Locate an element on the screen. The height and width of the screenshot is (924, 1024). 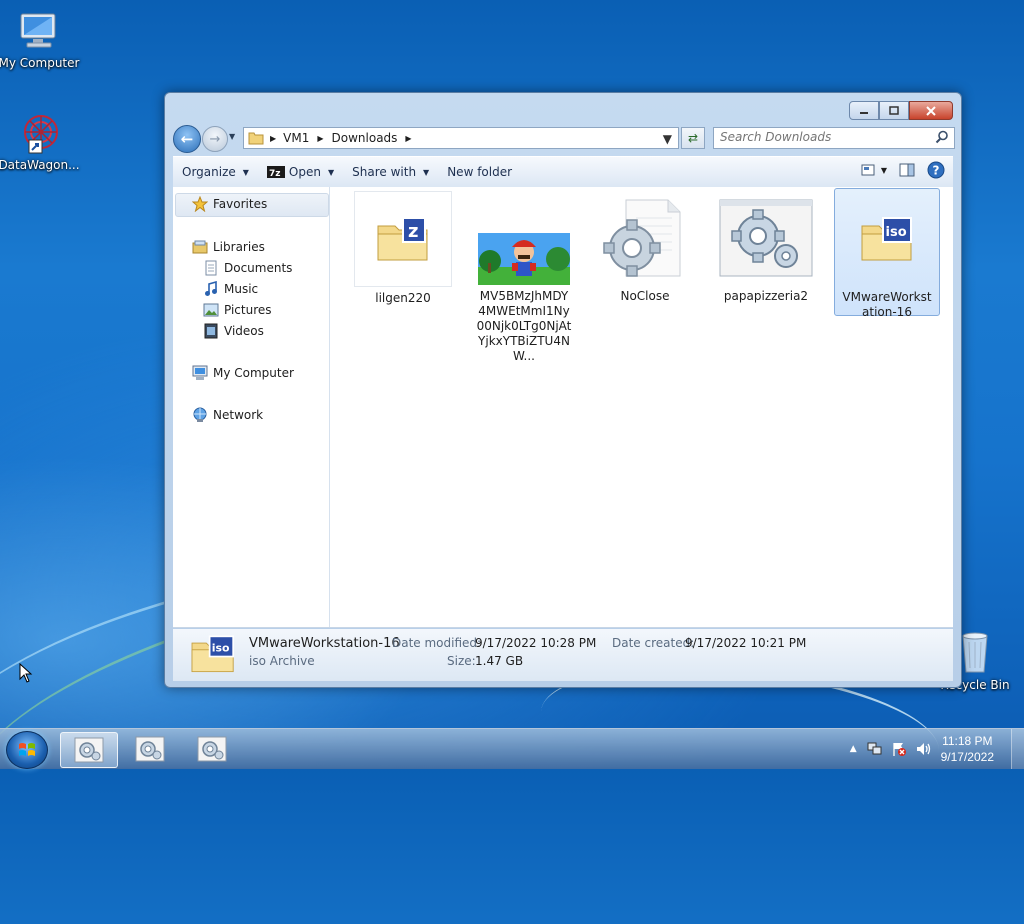
clock-date: 9/17/2022 is located at coordinates (967, 757).